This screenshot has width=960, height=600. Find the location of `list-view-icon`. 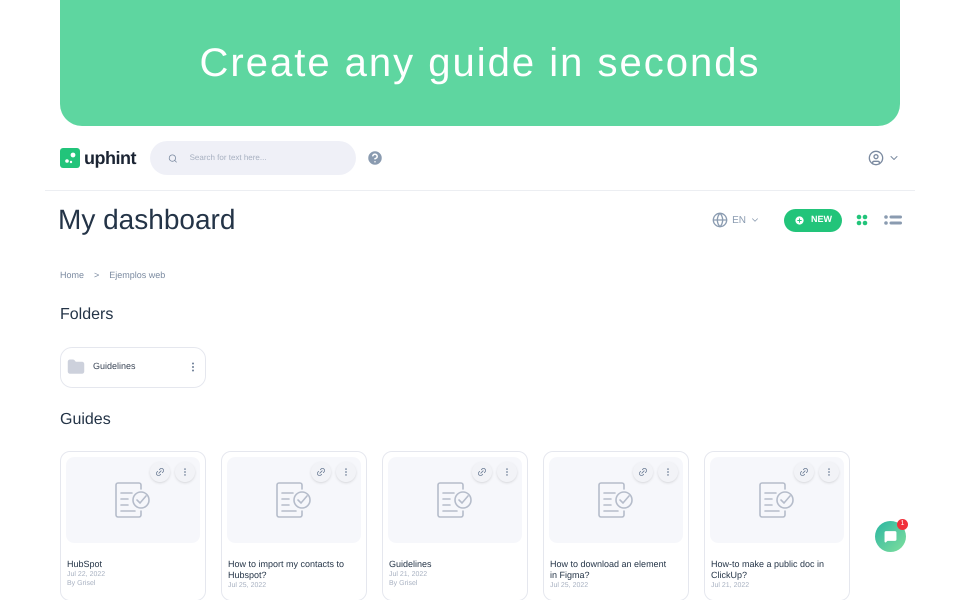

list-view-icon is located at coordinates (893, 220).